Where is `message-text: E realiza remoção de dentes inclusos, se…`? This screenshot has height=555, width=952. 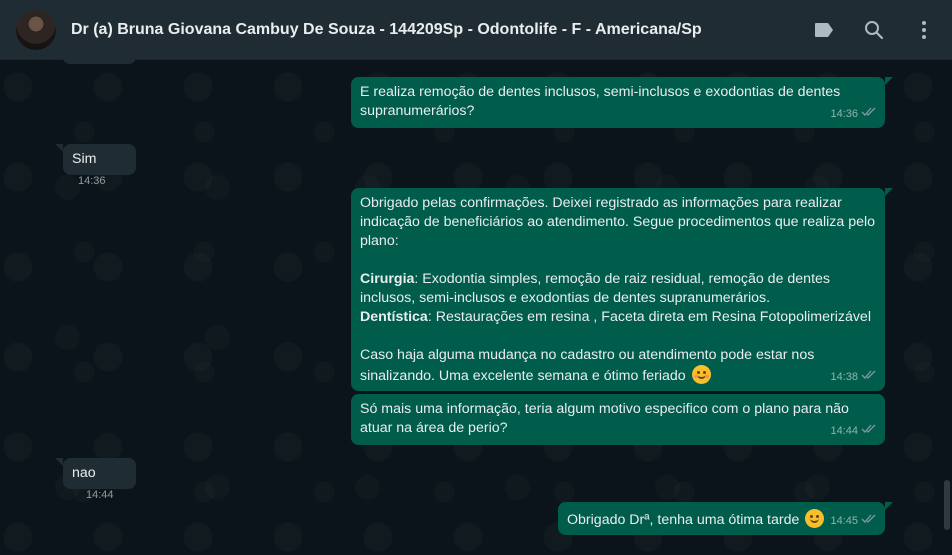
message-text: E realiza remoção de dentes inclusos, se… is located at coordinates (602, 101).